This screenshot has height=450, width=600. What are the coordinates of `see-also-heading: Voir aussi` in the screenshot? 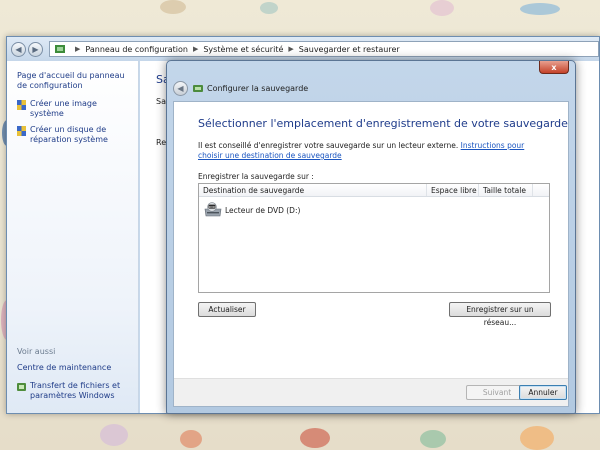 It's located at (36, 351).